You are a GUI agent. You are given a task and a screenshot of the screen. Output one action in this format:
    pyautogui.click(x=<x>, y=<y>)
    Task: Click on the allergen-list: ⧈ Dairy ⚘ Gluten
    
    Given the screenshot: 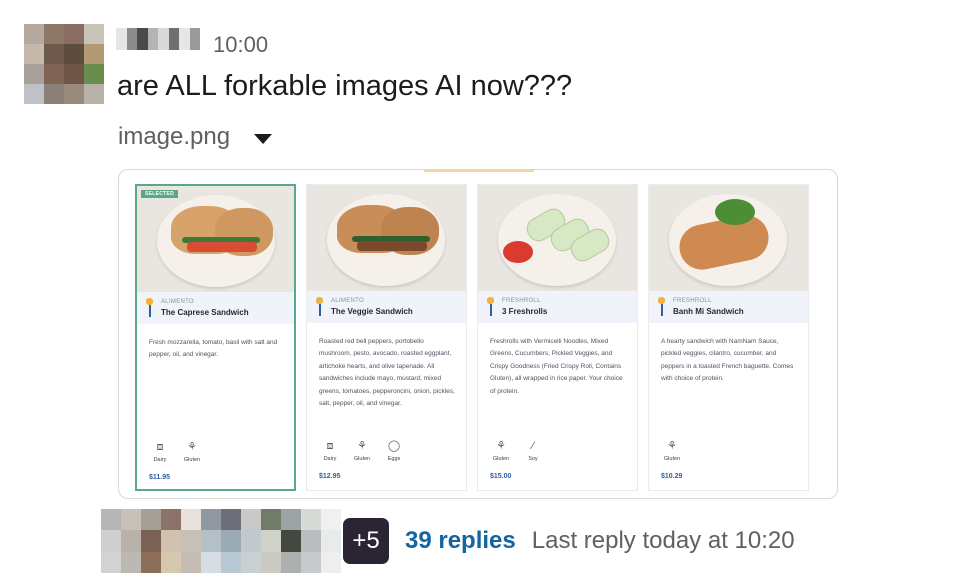 What is the action you would take?
    pyautogui.click(x=176, y=451)
    